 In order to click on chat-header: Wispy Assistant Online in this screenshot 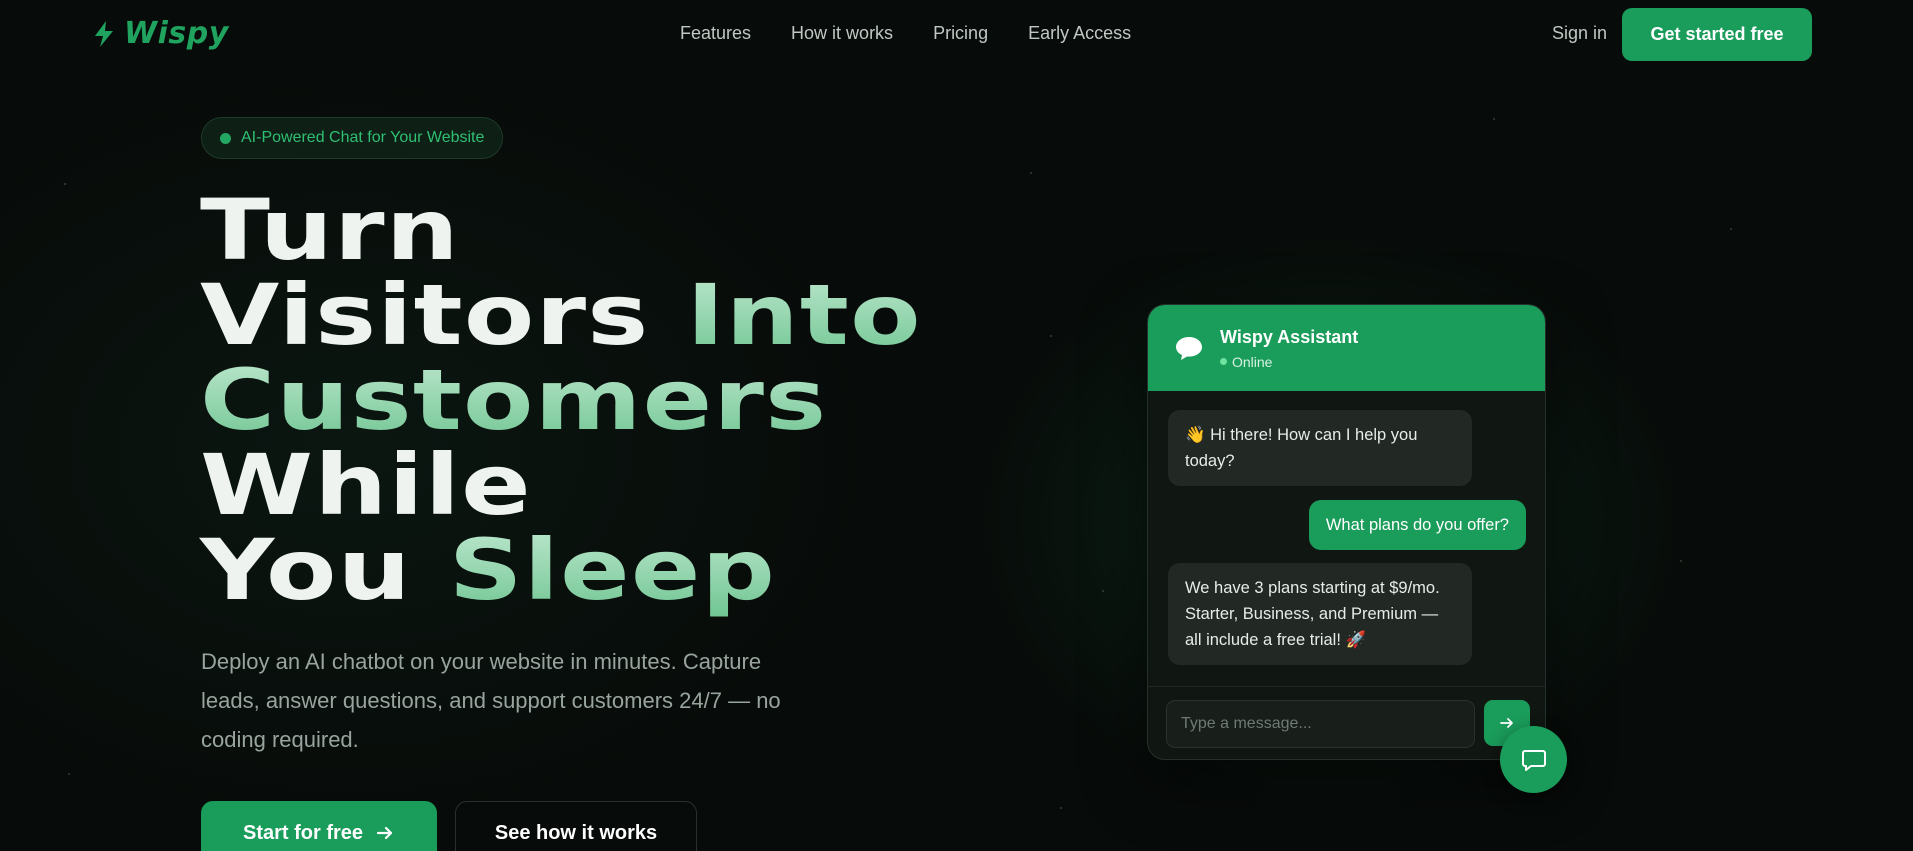, I will do `click(1346, 348)`.